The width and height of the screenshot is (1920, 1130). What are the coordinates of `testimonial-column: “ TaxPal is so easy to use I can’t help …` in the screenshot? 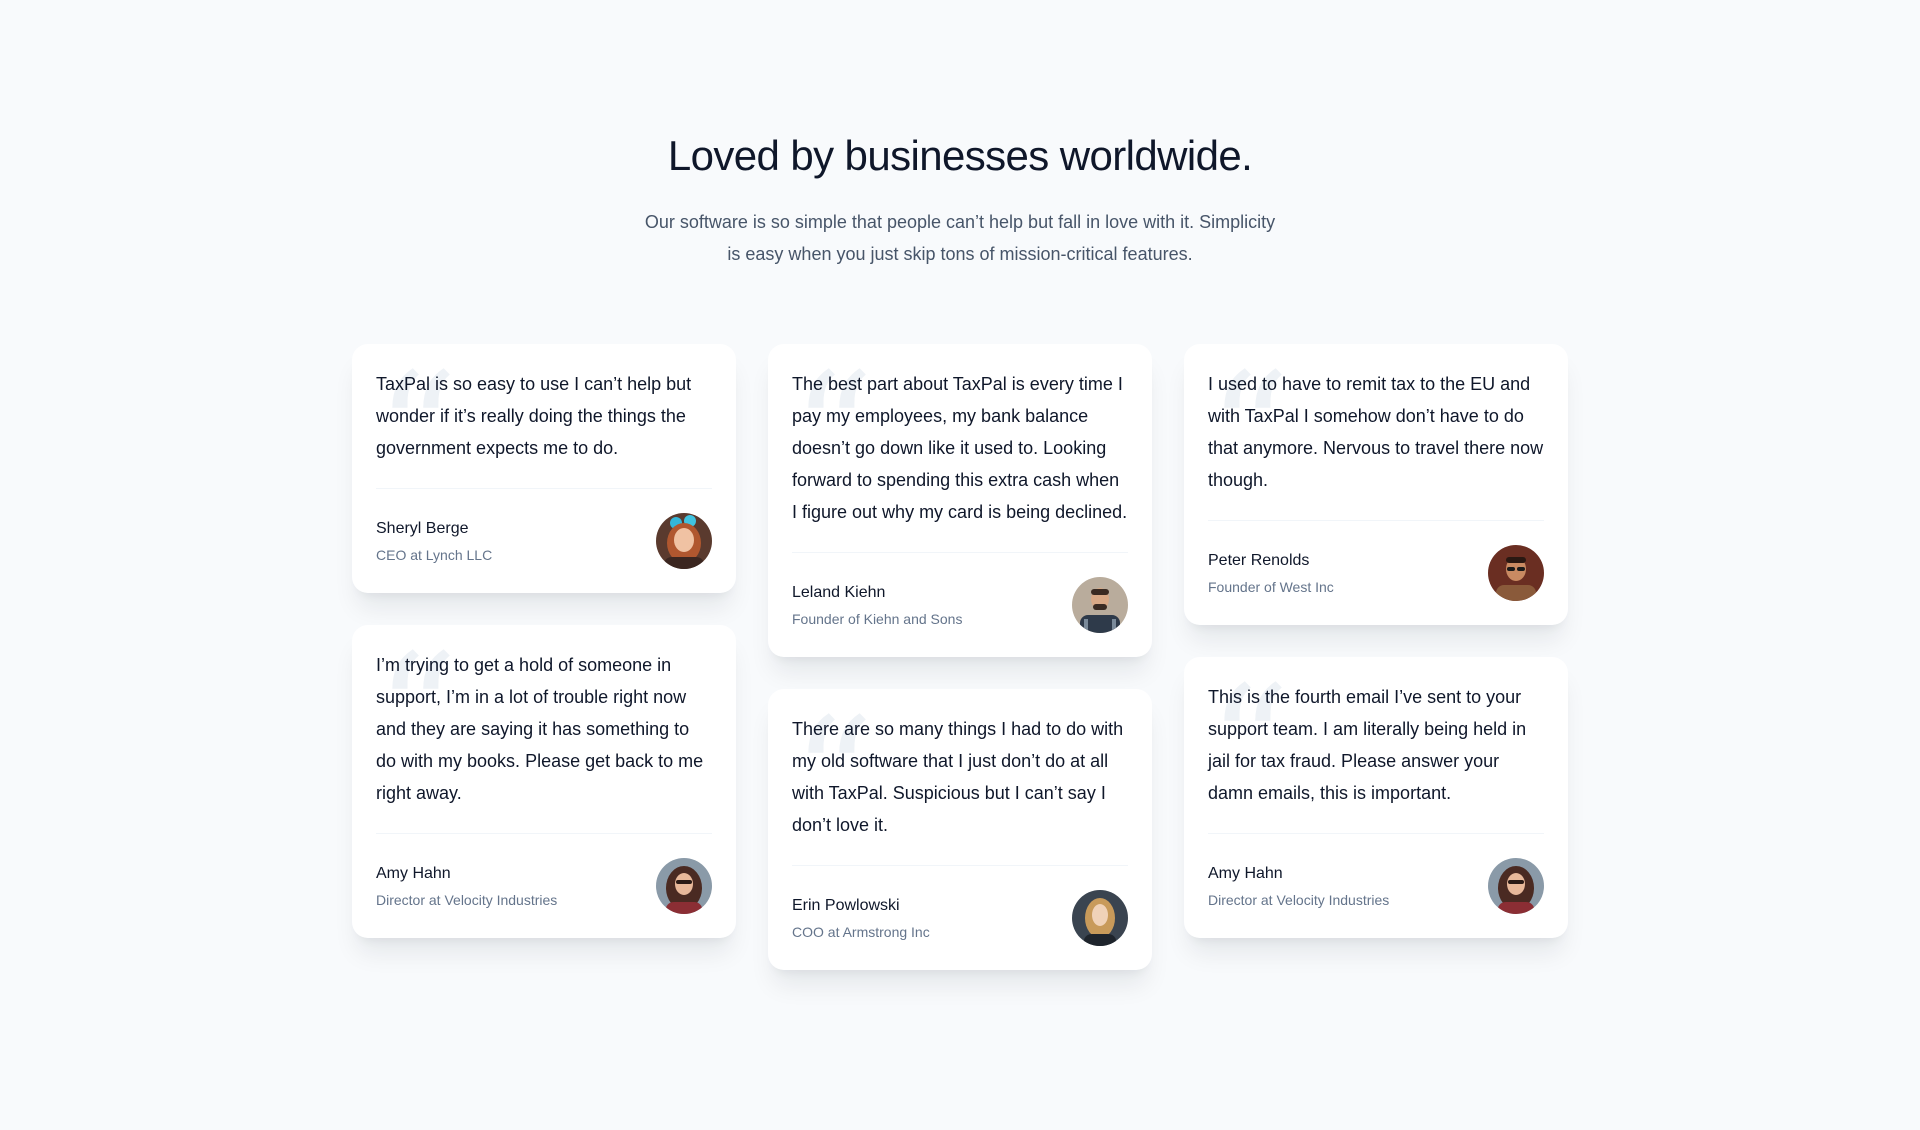 It's located at (544, 657).